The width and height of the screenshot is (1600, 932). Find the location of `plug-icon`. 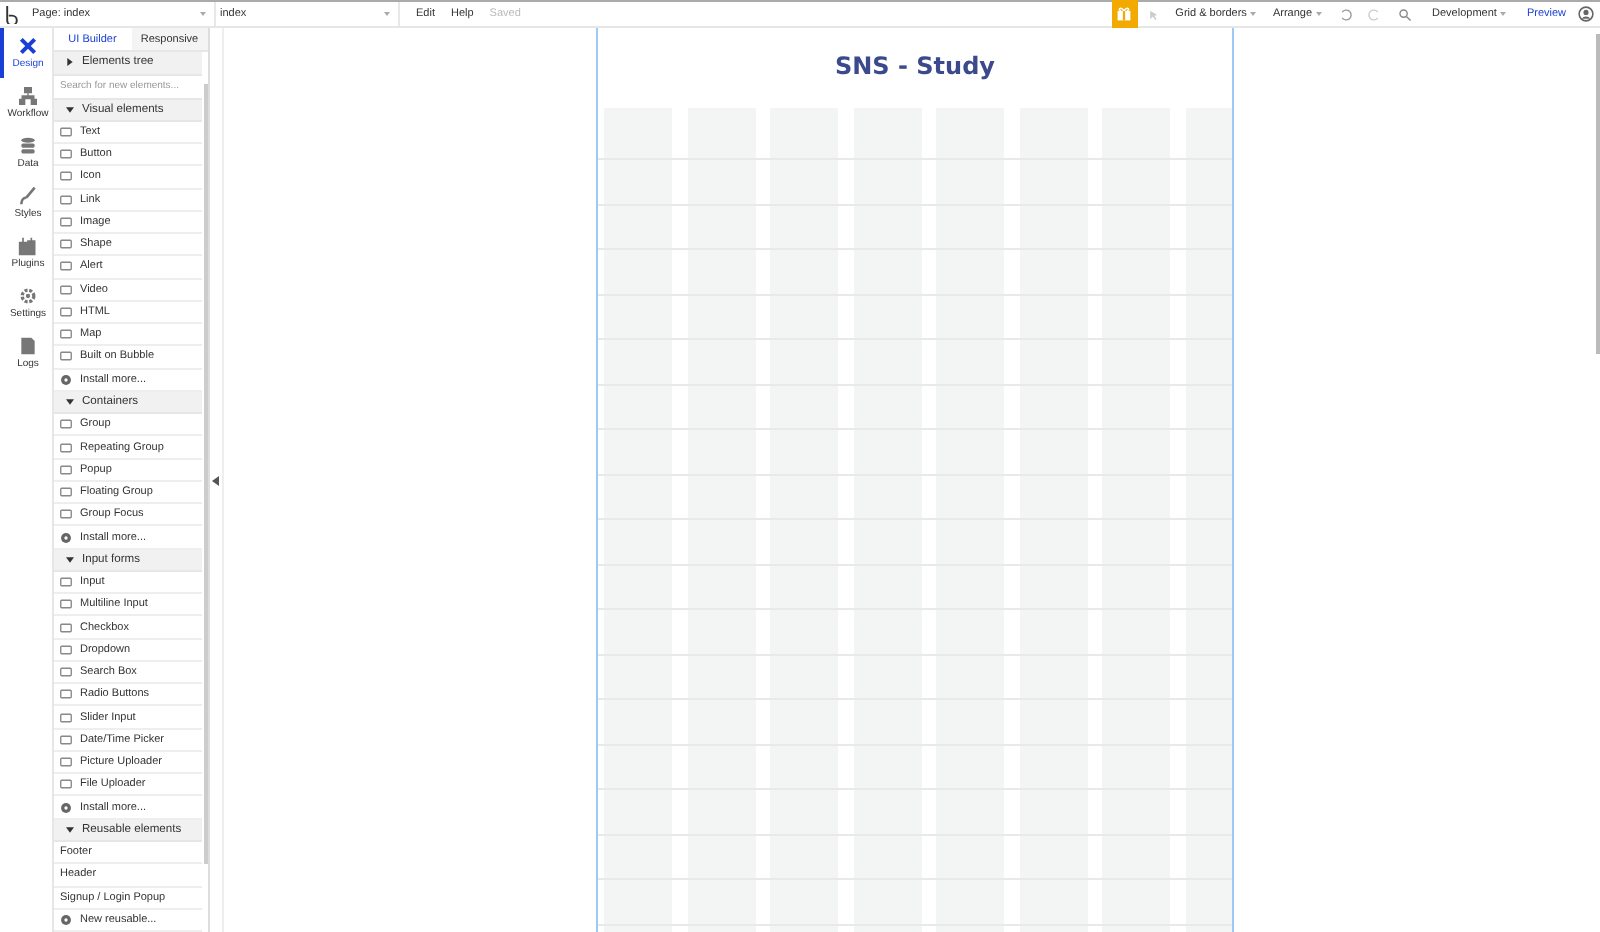

plug-icon is located at coordinates (28, 246).